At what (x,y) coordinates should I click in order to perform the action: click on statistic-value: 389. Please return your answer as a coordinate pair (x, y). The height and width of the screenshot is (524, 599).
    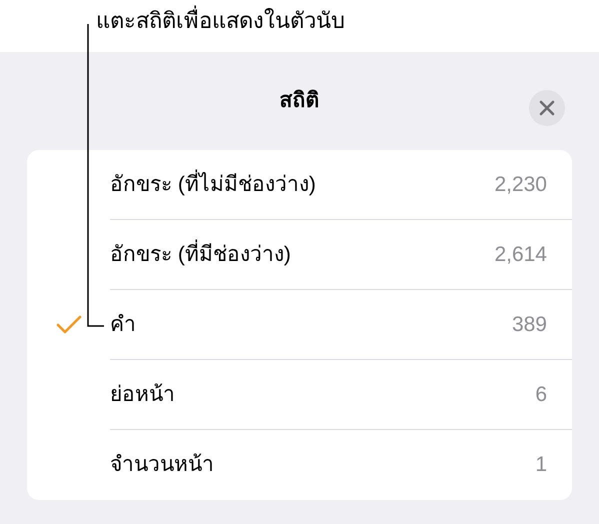
    Looking at the image, I should click on (529, 325).